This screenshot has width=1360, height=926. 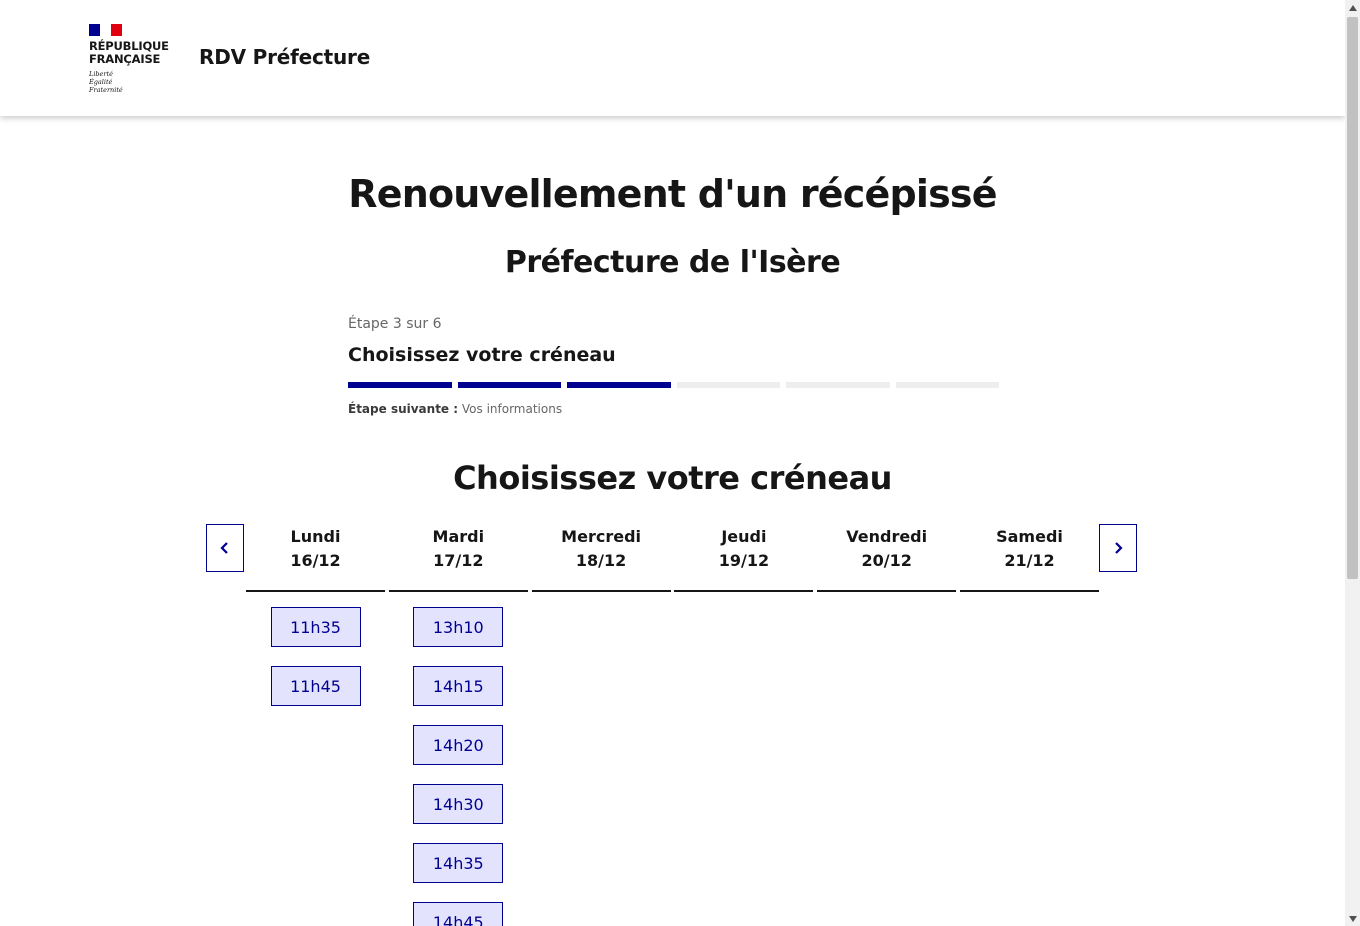 I want to click on stepper-state: Étape 3 sur 6, so click(x=395, y=324).